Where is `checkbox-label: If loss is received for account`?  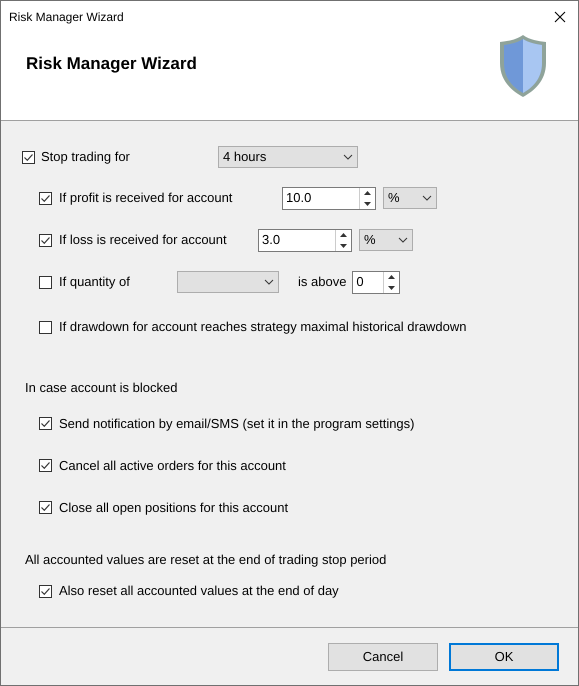 checkbox-label: If loss is received for account is located at coordinates (143, 240).